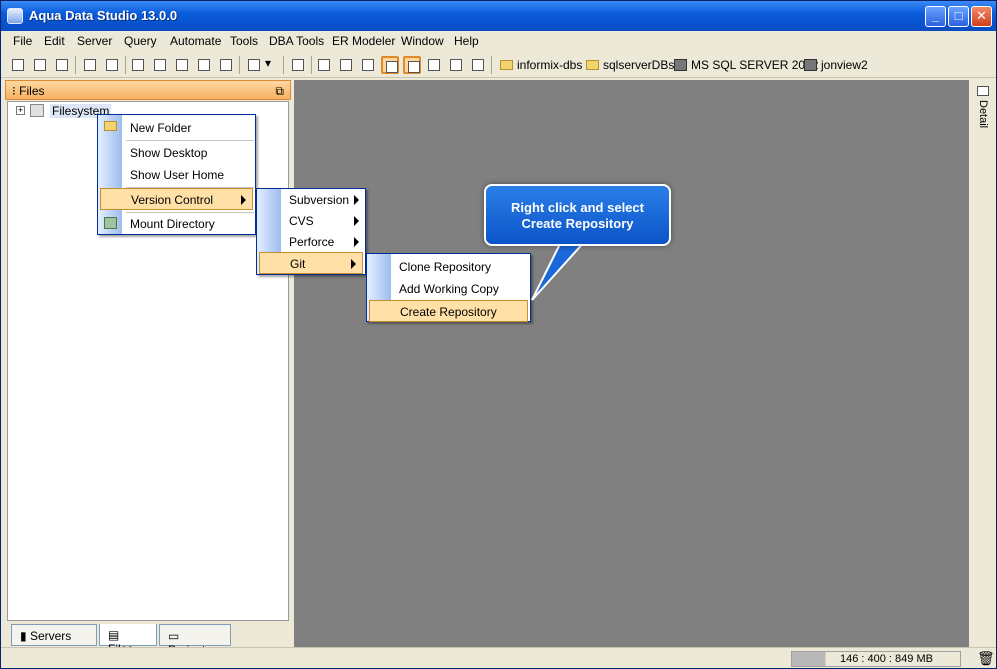  I want to click on detail-tab: Detail, so click(983, 114).